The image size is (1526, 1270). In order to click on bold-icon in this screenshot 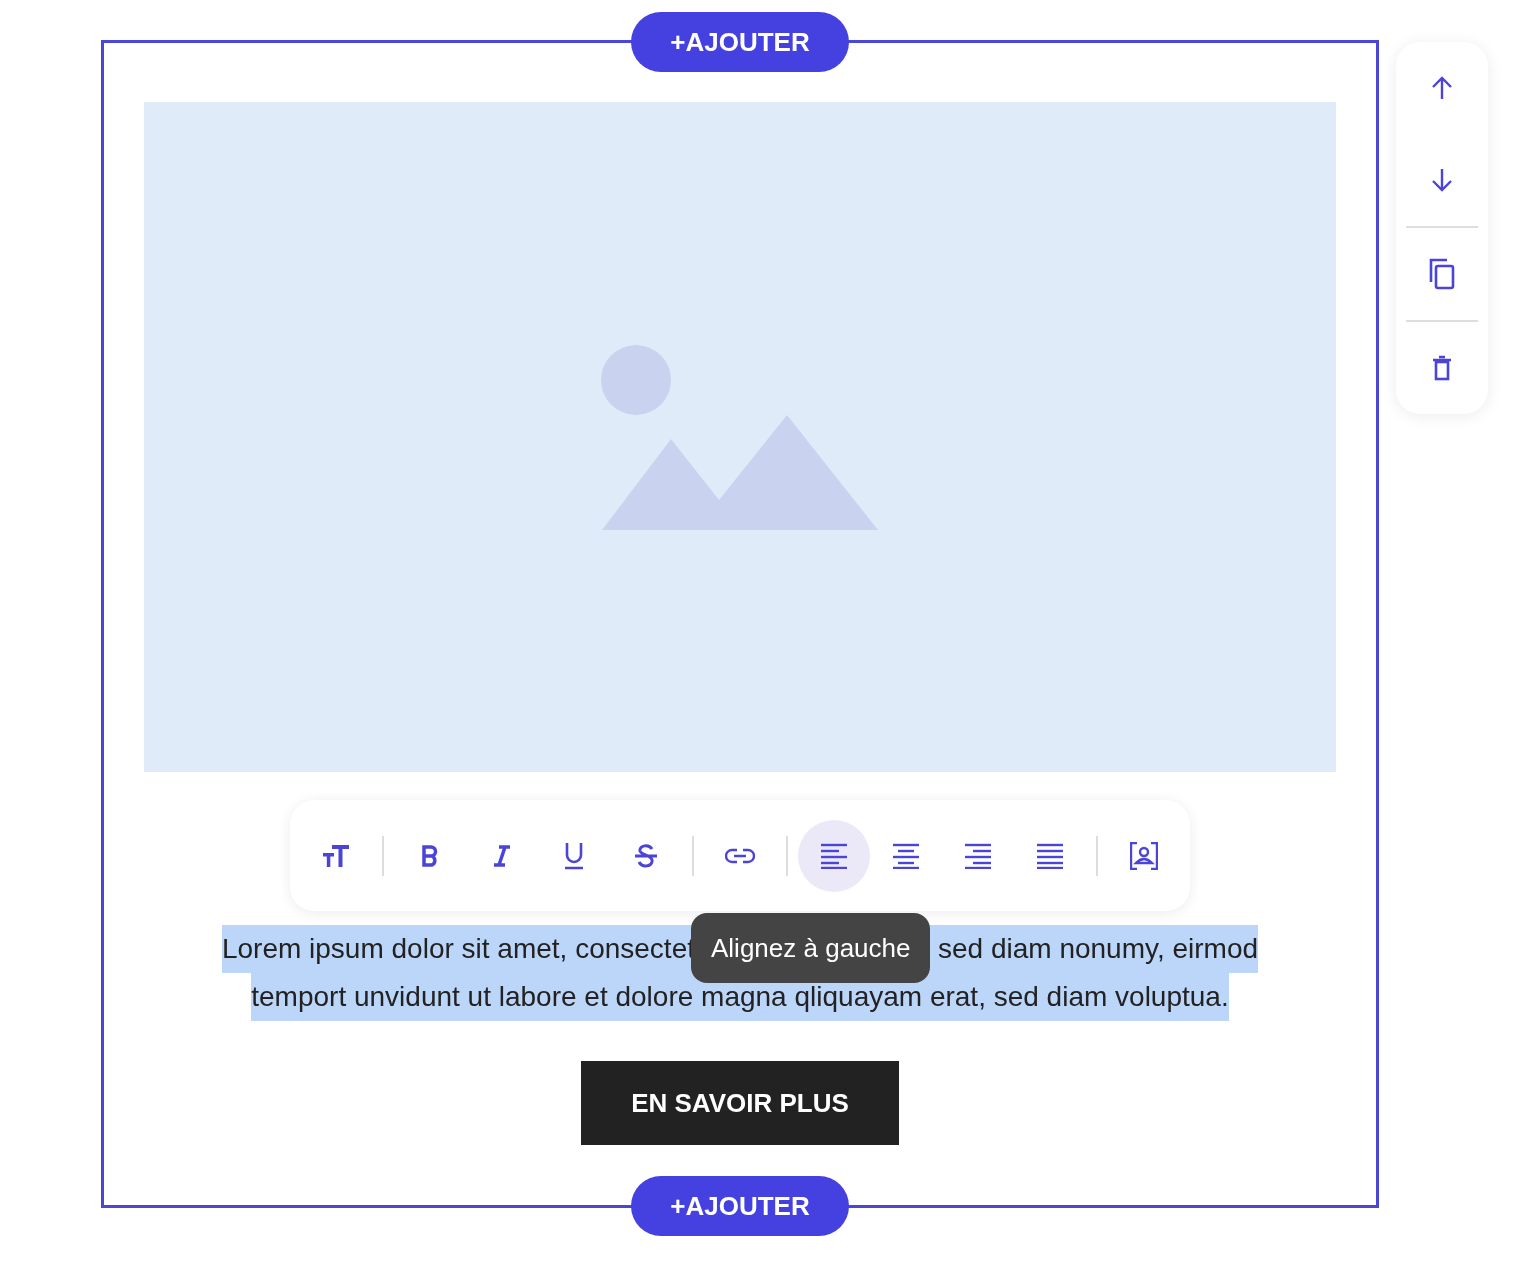, I will do `click(430, 855)`.